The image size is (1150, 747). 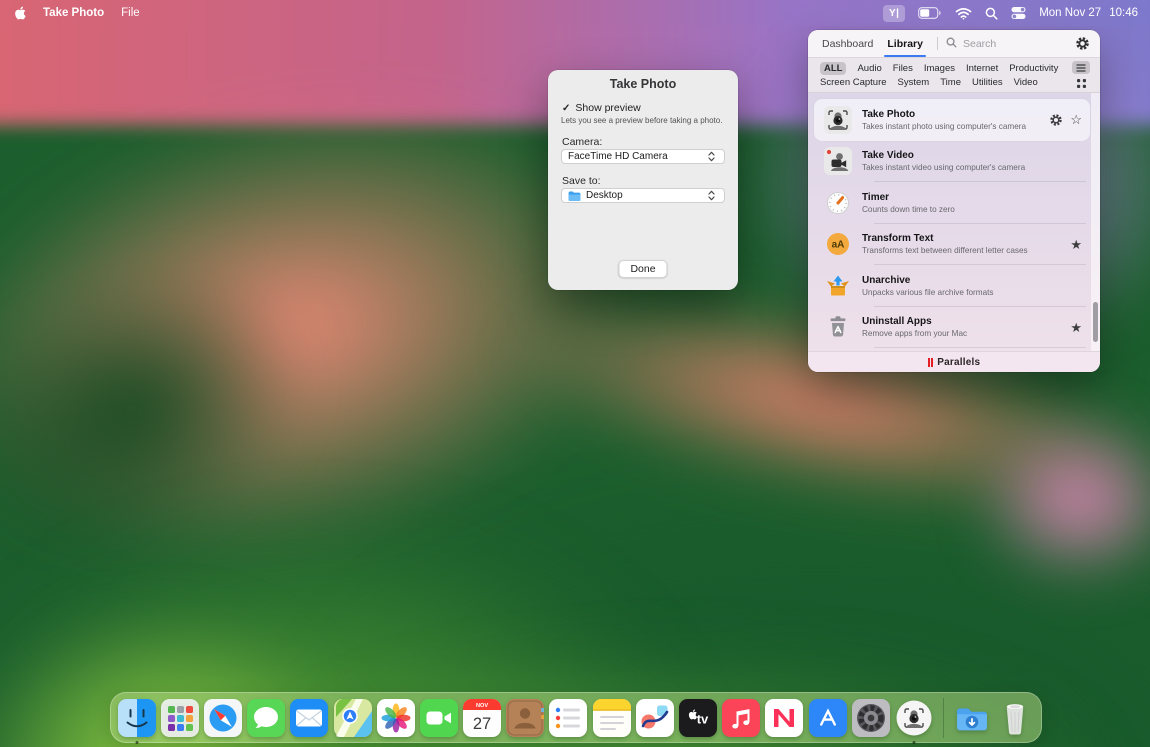 What do you see at coordinates (582, 142) in the screenshot?
I see `camera-label: Camera:` at bounding box center [582, 142].